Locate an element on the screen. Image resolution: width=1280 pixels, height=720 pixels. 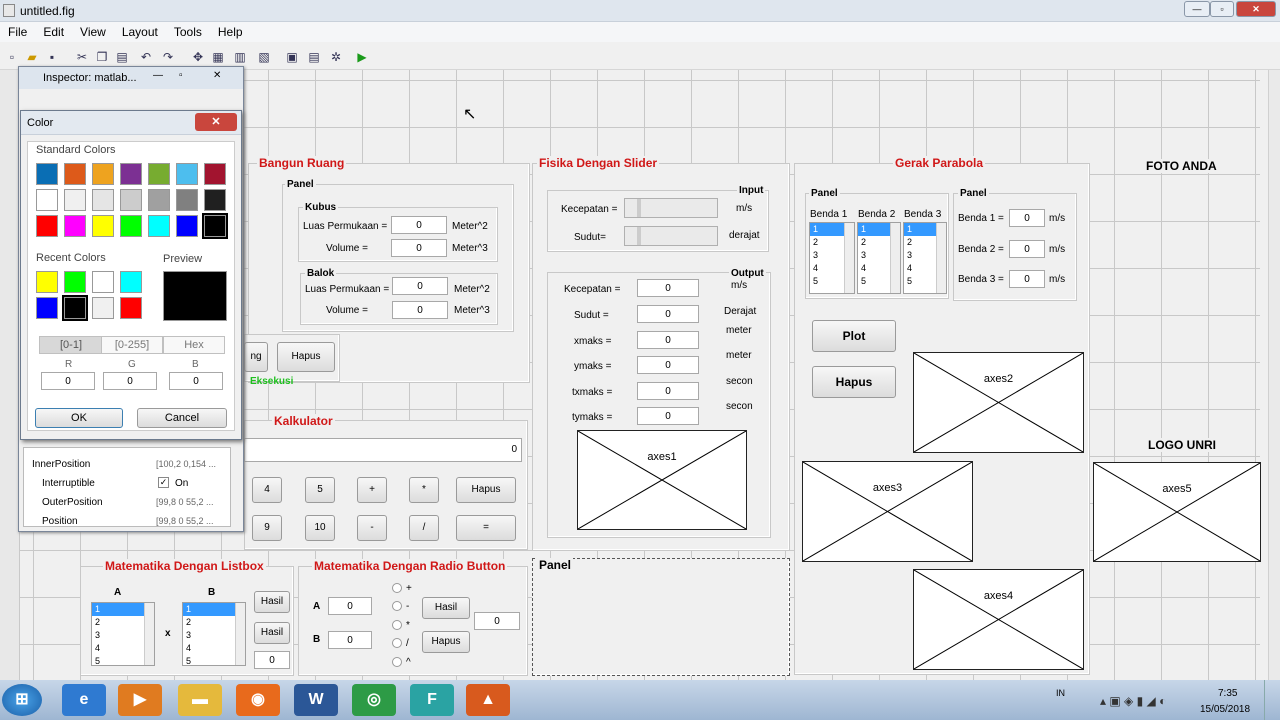
tab-hex: Hex is located at coordinates (194, 345).